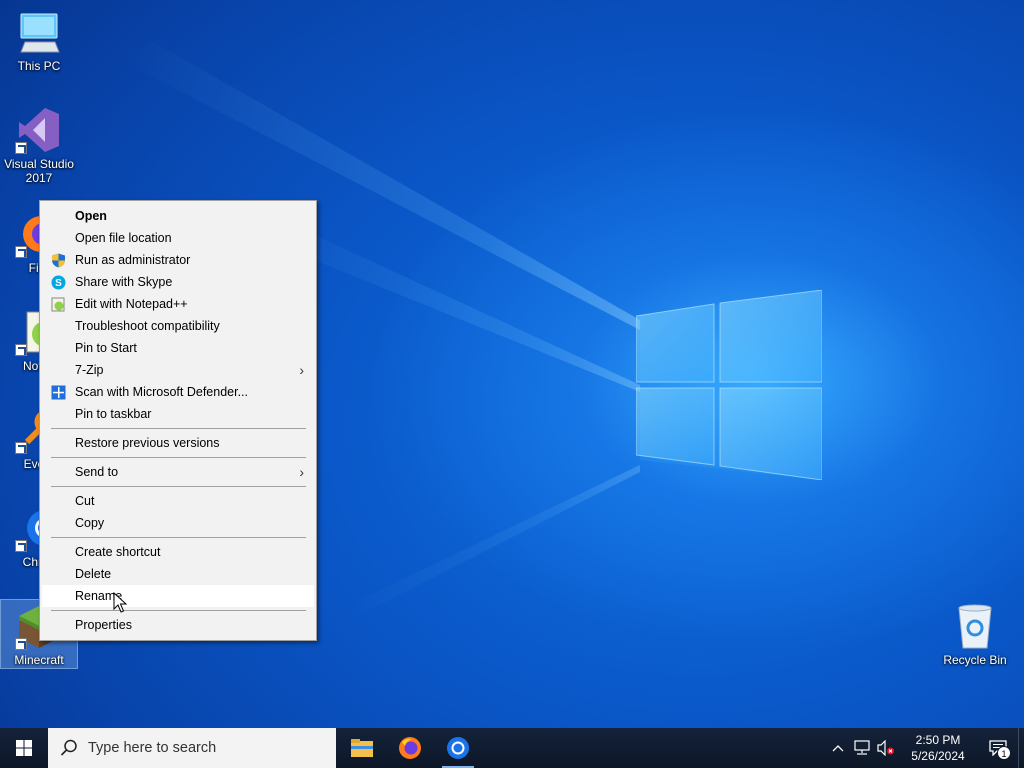 This screenshot has width=1024, height=768. I want to click on menu-item-pin-to-start: Pin to Start, so click(178, 348).